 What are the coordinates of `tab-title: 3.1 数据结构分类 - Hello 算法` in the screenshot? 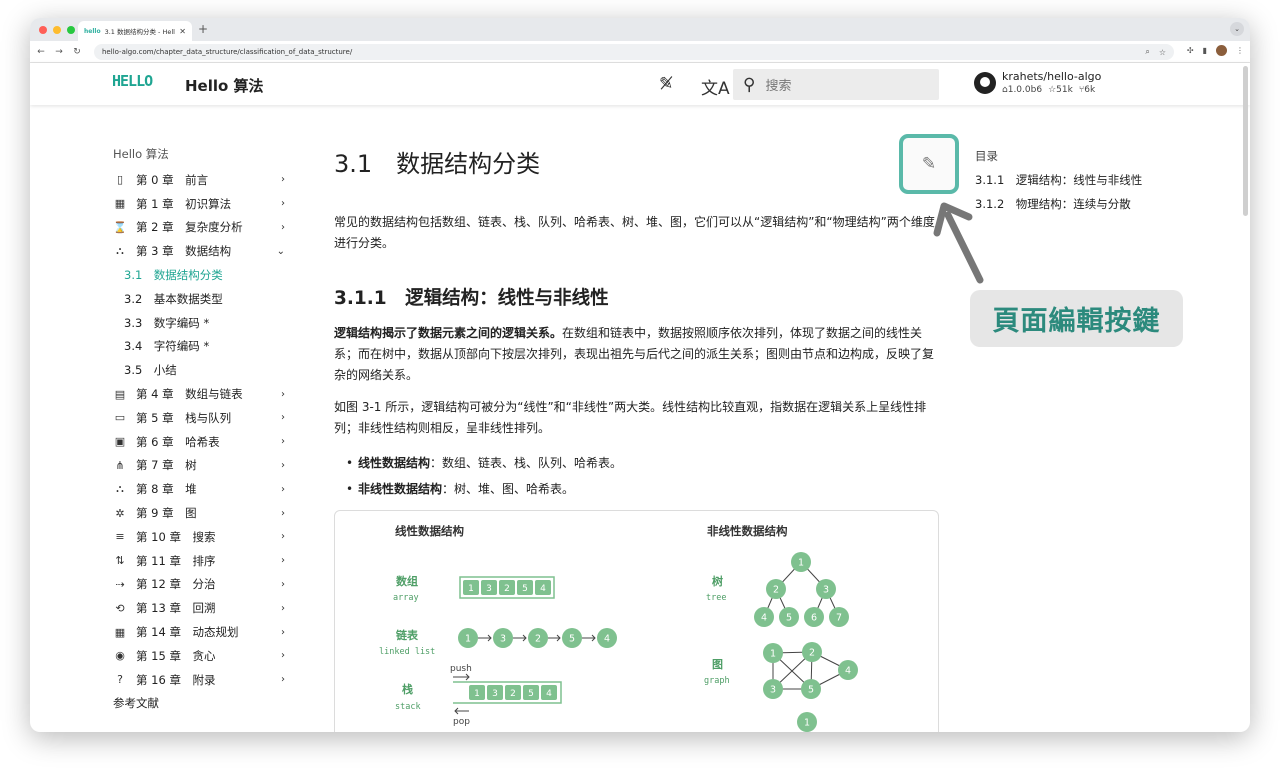 It's located at (140, 32).